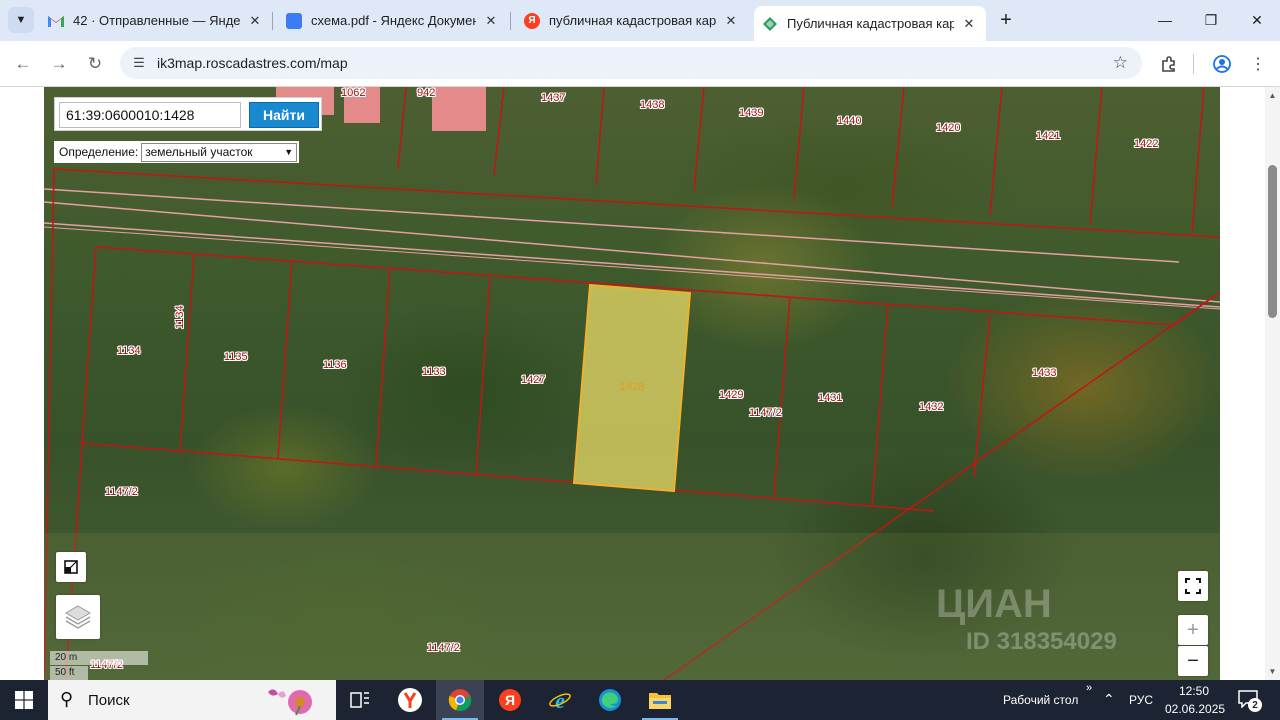  What do you see at coordinates (994, 604) in the screenshot?
I see `watermark-brand: ЦИАН` at bounding box center [994, 604].